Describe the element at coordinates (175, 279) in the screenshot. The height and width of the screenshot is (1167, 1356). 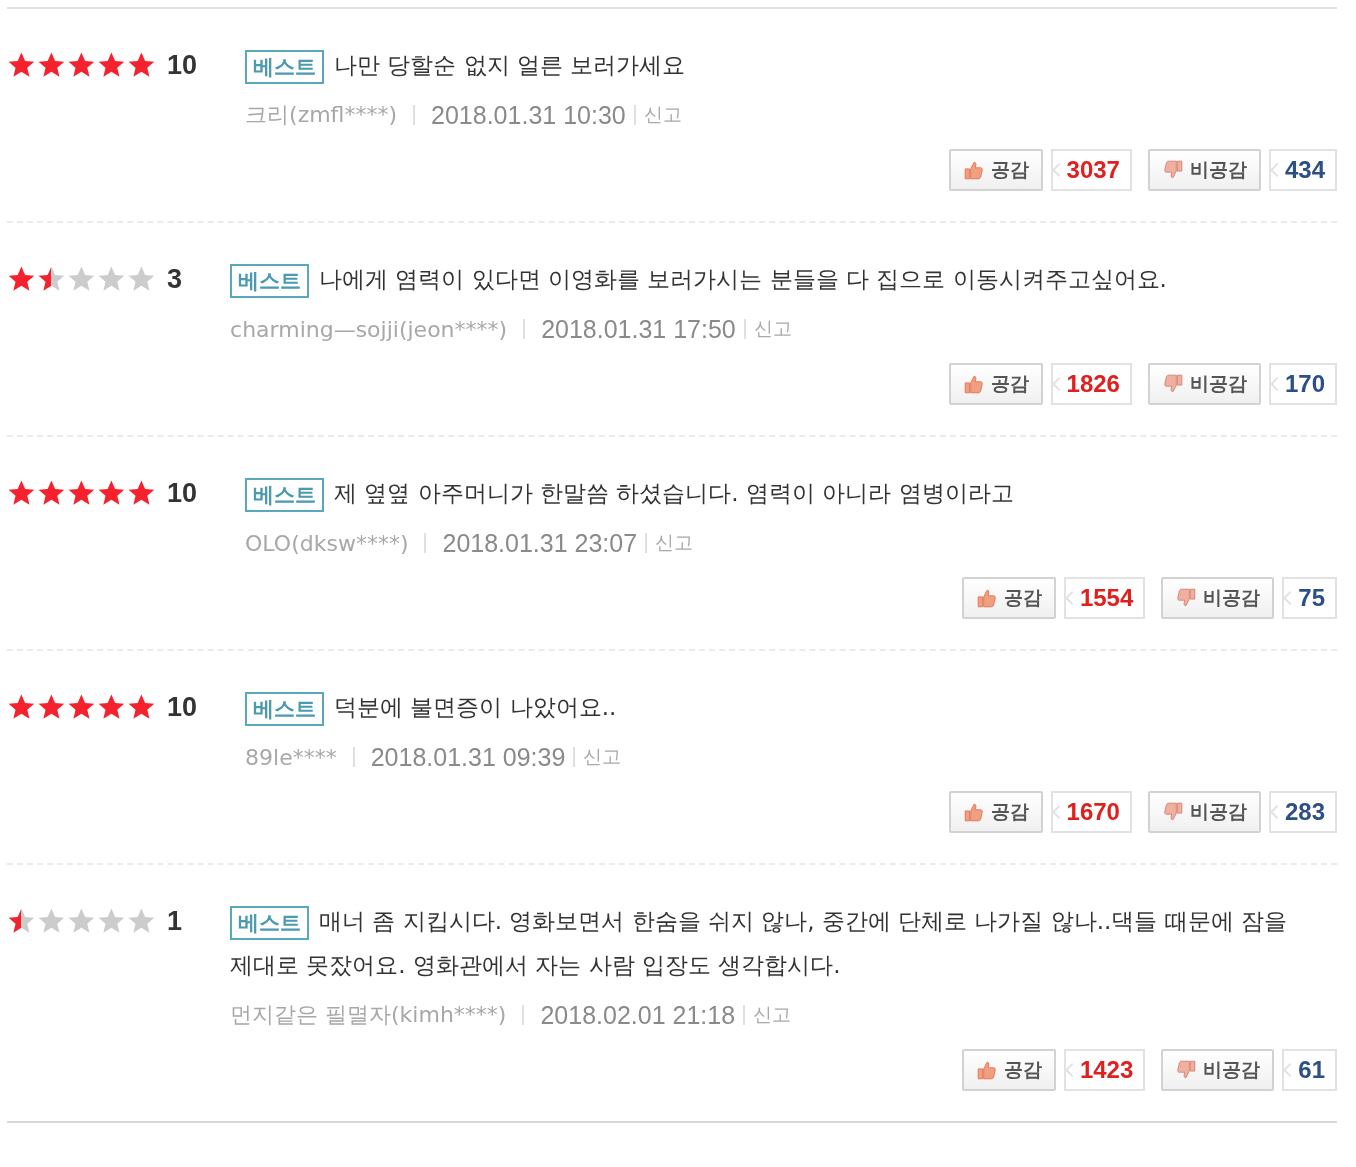
I see `score: 3` at that location.